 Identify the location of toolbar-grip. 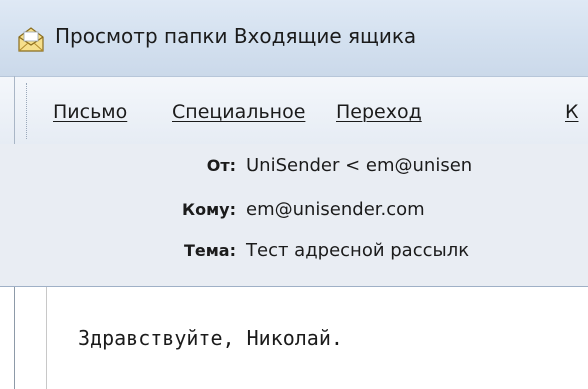
(27, 111).